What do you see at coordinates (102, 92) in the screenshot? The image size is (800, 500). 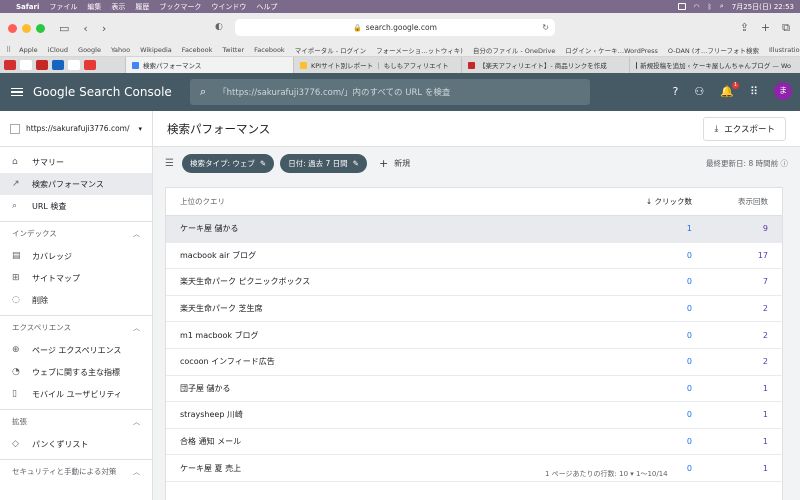 I see `gsc-logo: Google Search Console` at bounding box center [102, 92].